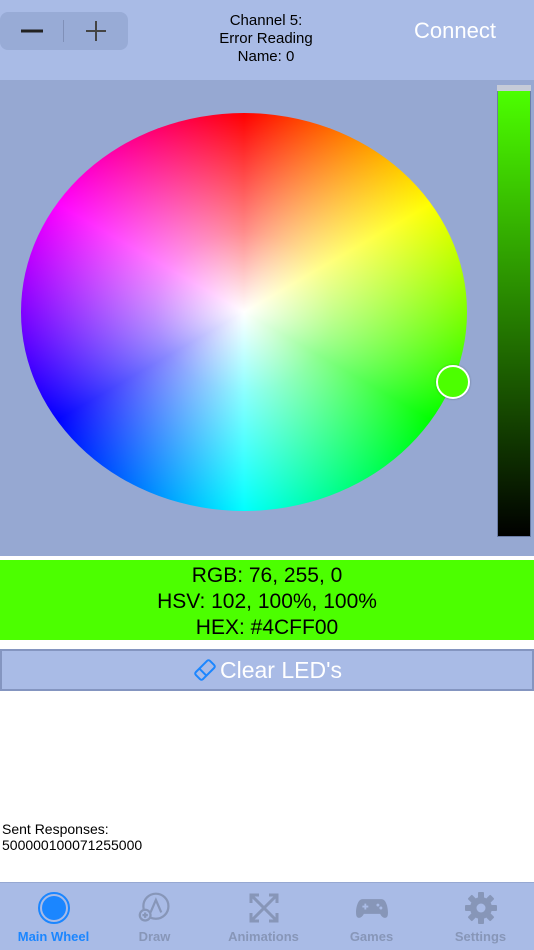 The width and height of the screenshot is (534, 950). I want to click on clear-leds-label: Clear LED's, so click(281, 669).